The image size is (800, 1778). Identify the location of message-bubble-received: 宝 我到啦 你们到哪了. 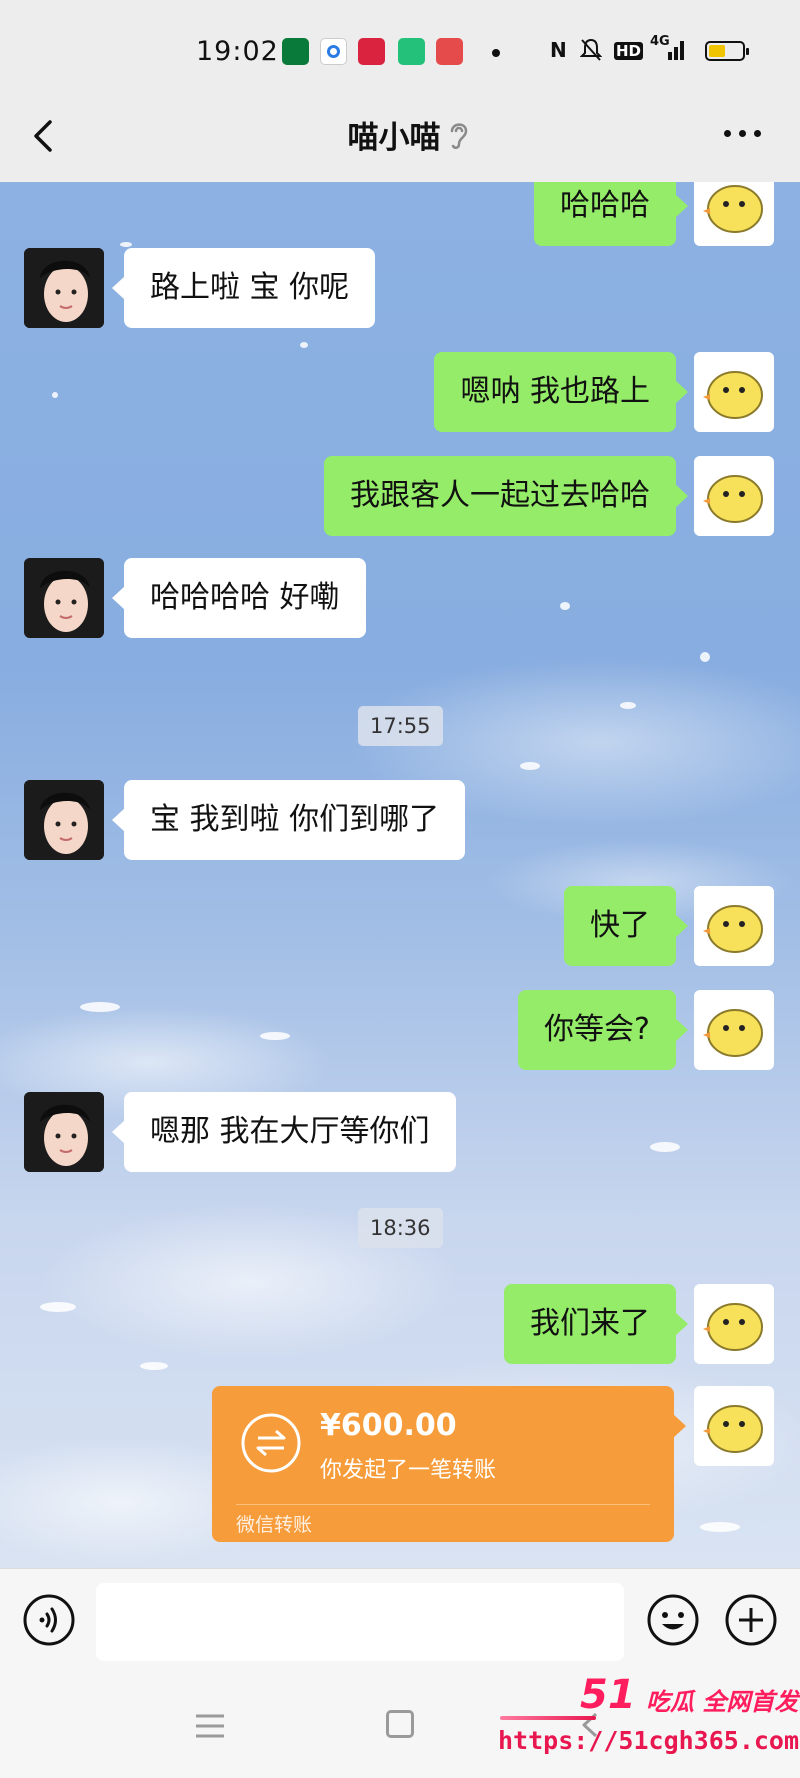
(288, 820).